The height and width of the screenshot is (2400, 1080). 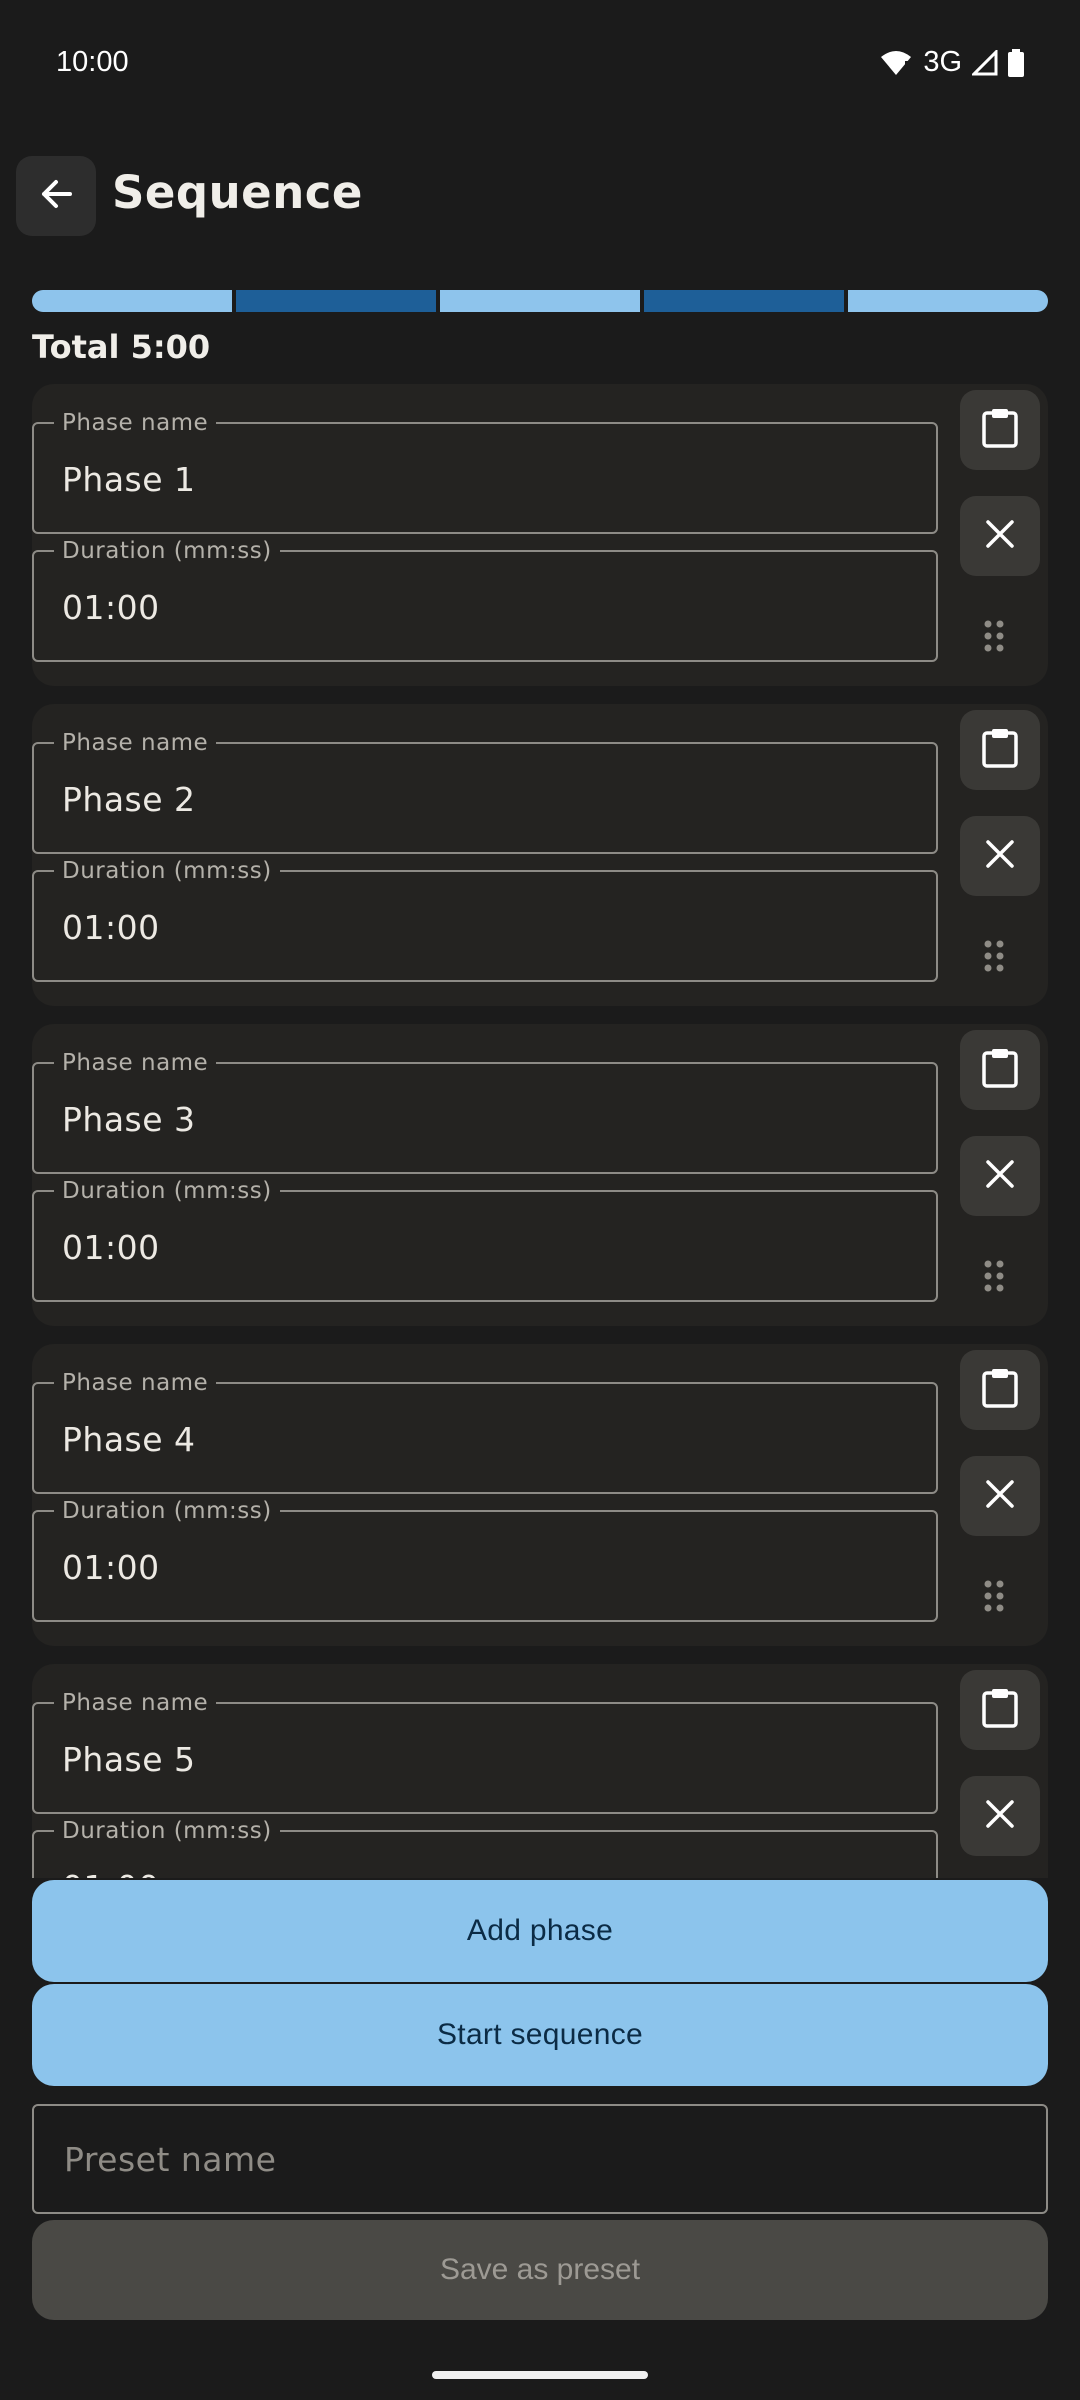 What do you see at coordinates (485, 472) in the screenshot?
I see `phase-name-field: Phase name Phase 1` at bounding box center [485, 472].